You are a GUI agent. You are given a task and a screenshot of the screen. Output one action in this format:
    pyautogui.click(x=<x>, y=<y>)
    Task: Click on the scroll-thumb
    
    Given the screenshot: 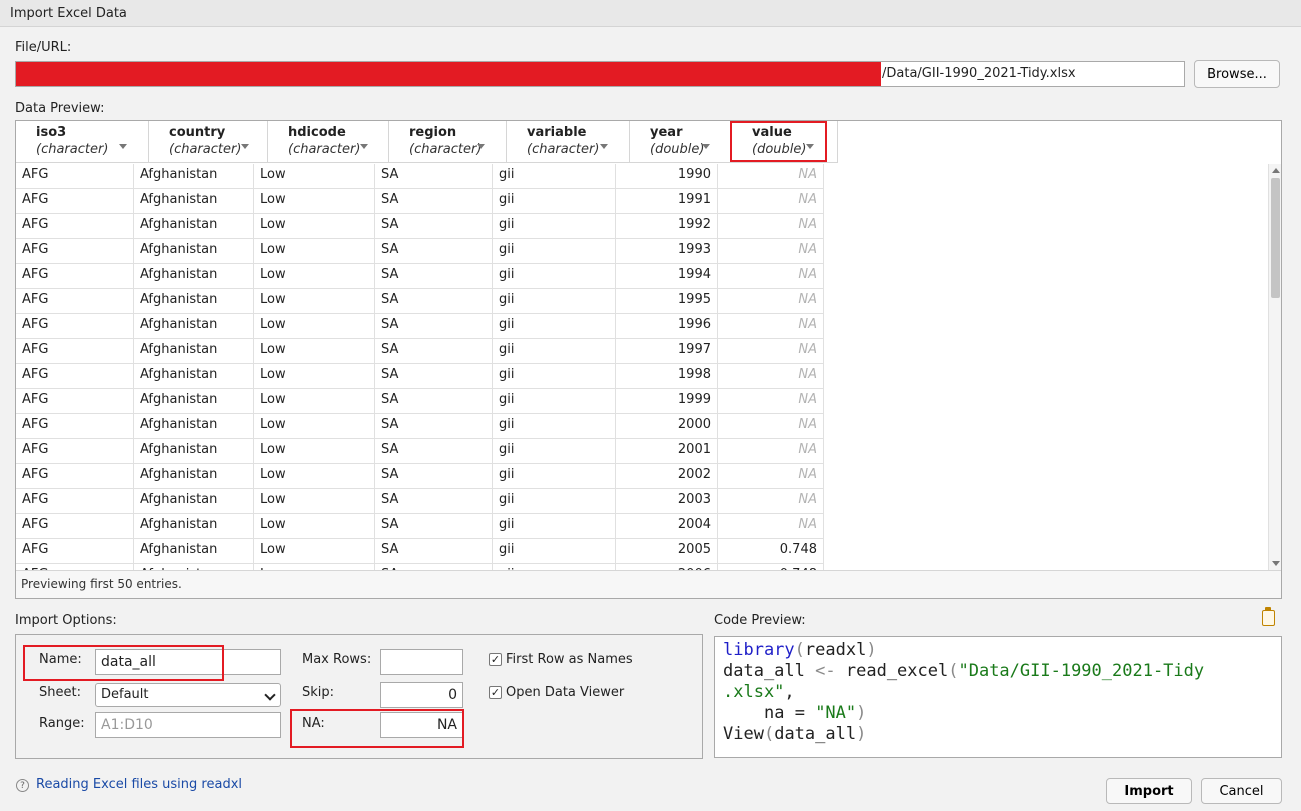 What is the action you would take?
    pyautogui.click(x=1275, y=238)
    